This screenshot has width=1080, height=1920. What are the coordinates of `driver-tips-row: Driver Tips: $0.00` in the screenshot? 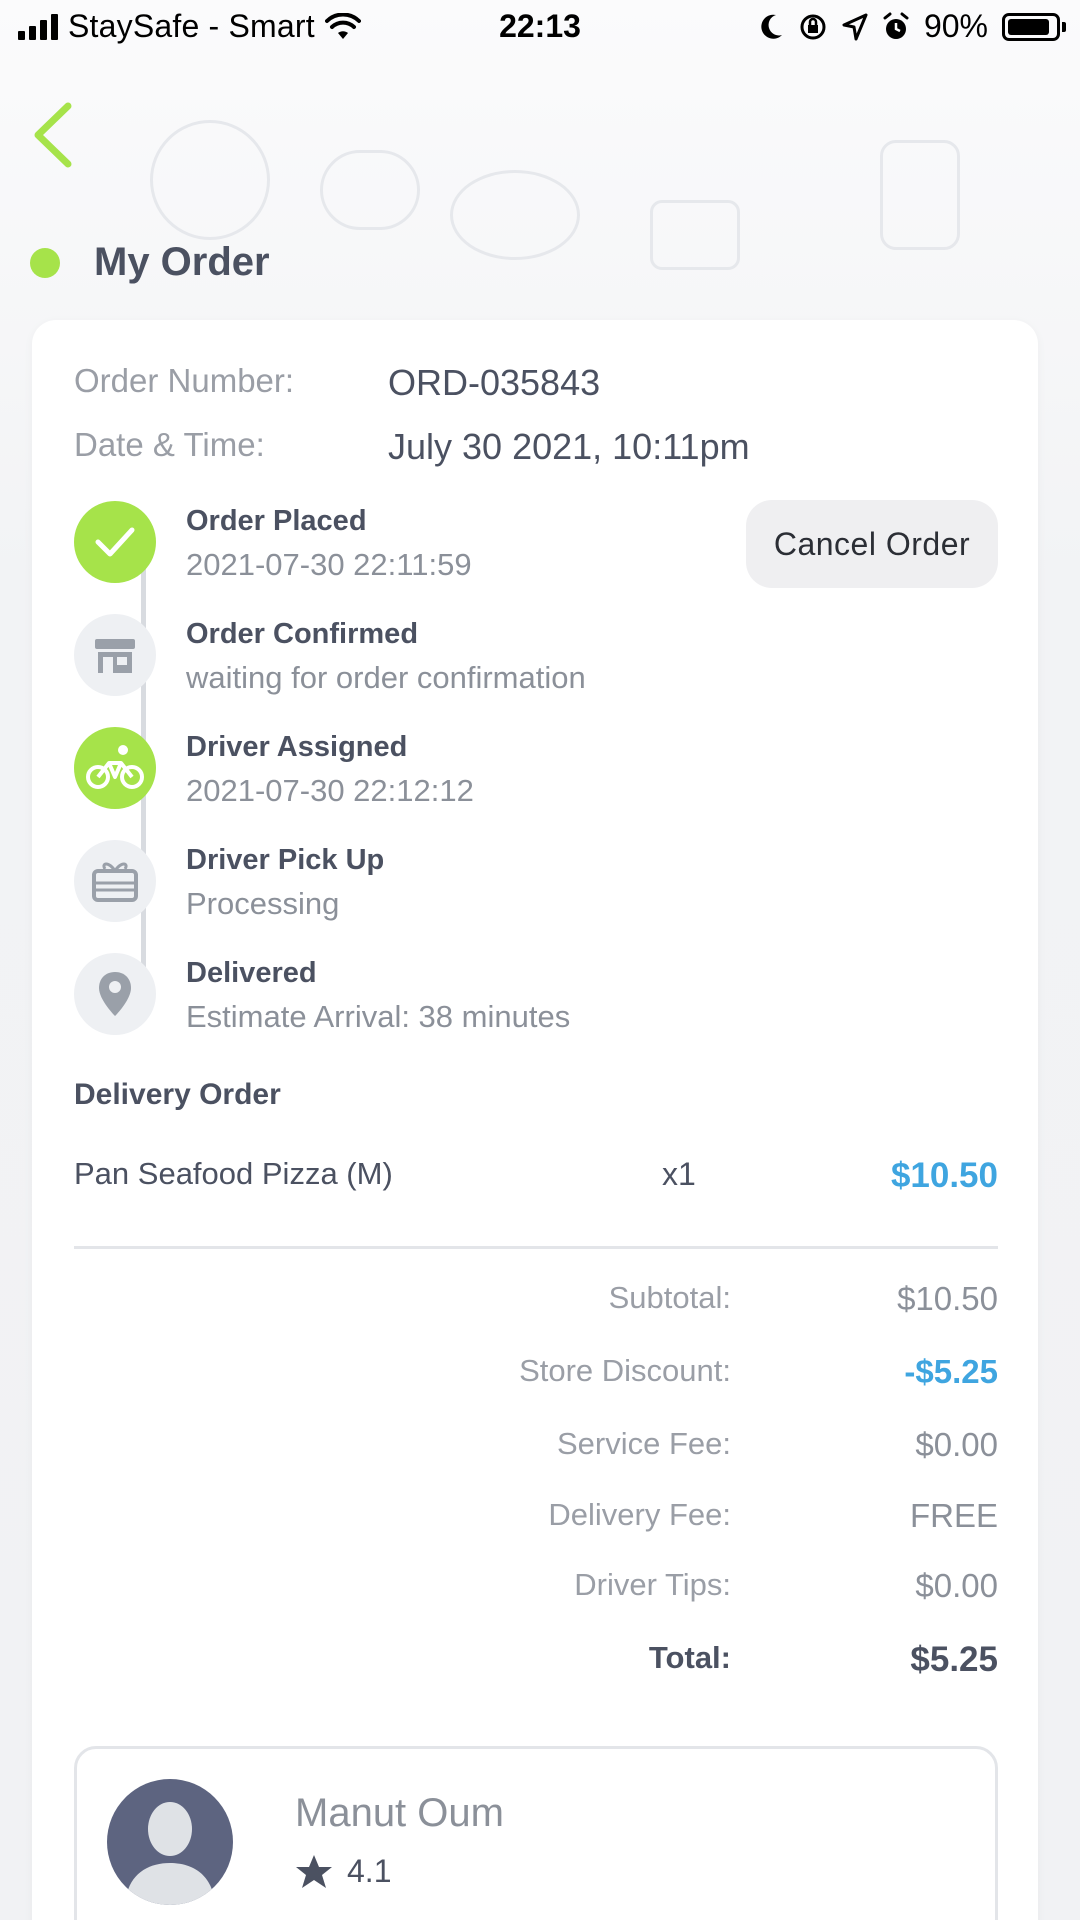 It's located at (536, 1589).